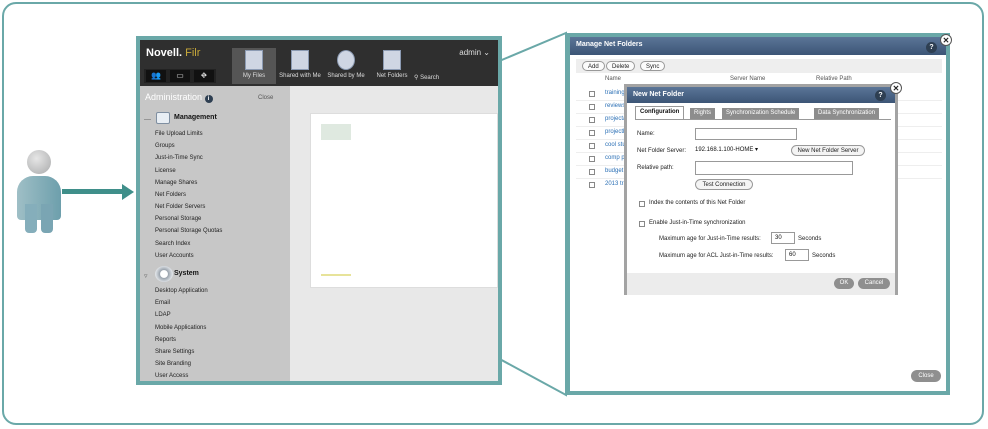 The width and height of the screenshot is (988, 429). I want to click on management-heading: Management, so click(195, 117).